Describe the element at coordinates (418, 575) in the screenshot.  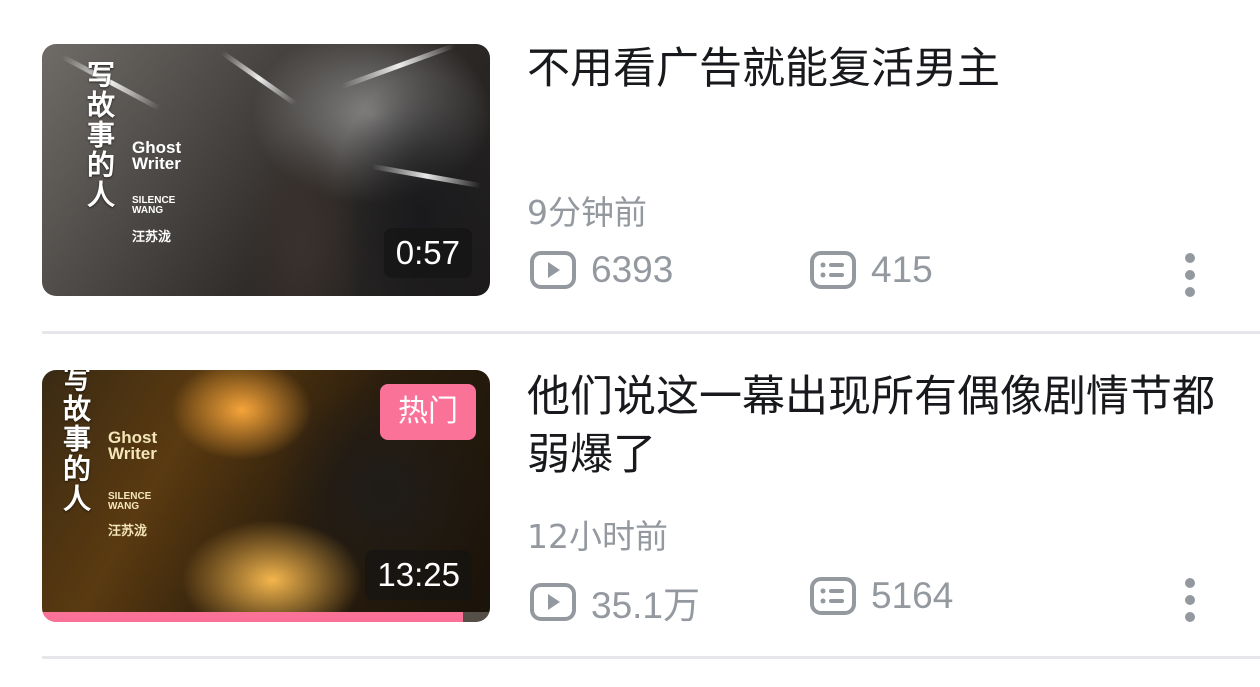
I see `duration-badge: 13:25` at that location.